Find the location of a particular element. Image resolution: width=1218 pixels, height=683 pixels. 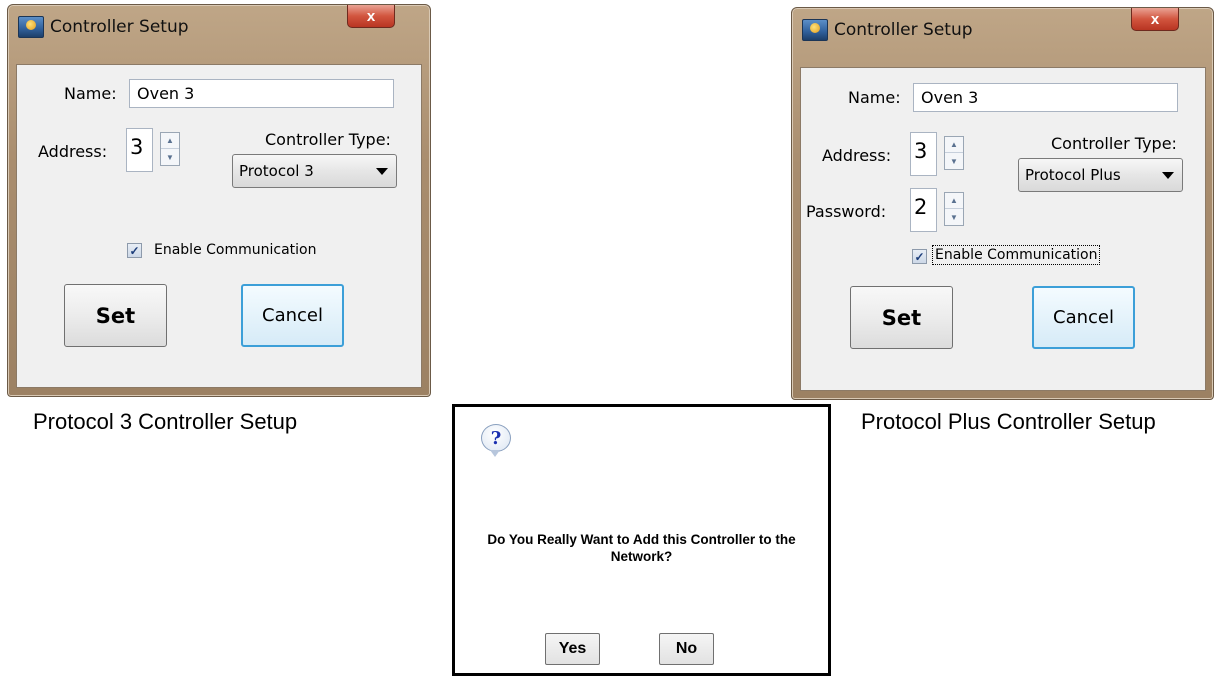

yes-button: Yes is located at coordinates (572, 649).